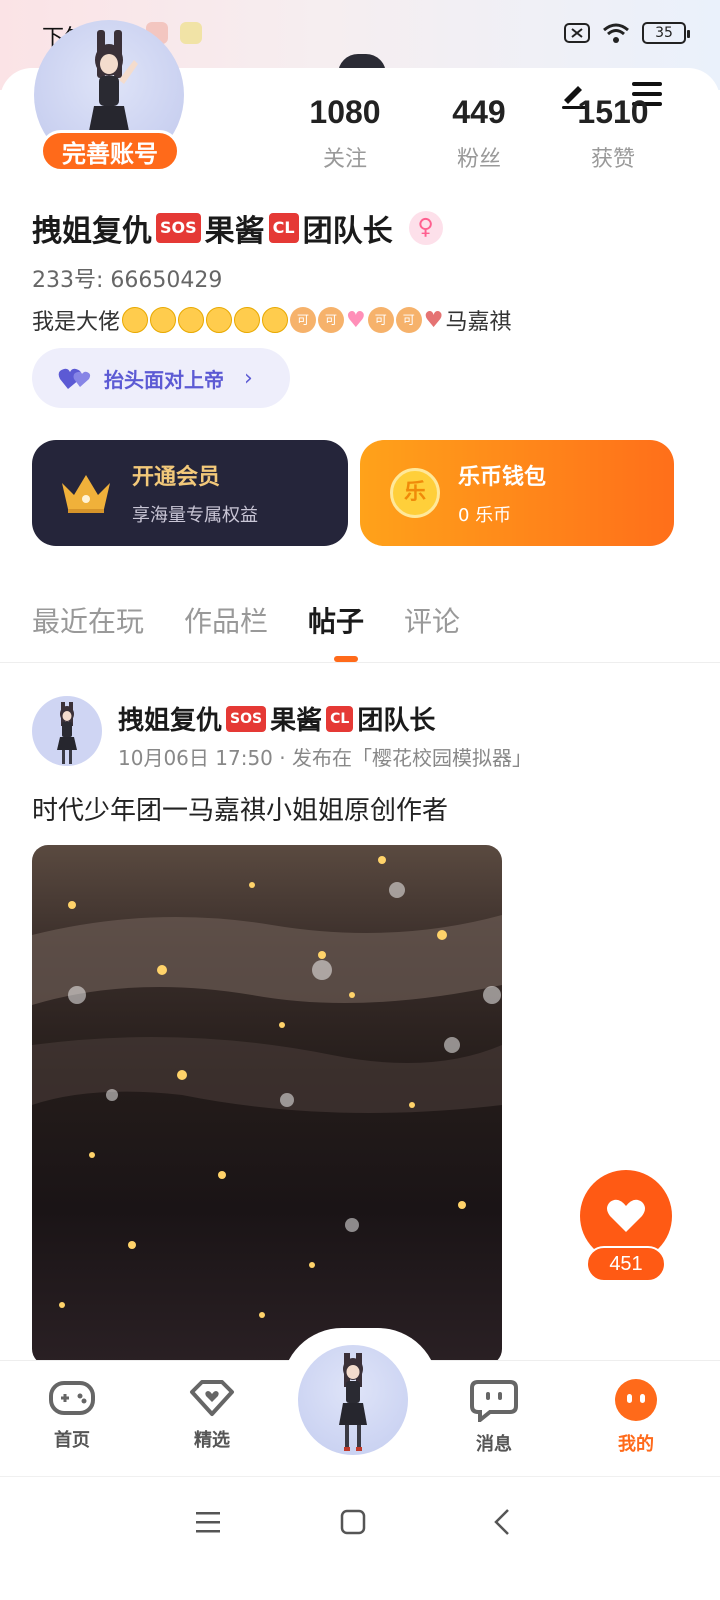 The height and width of the screenshot is (1600, 720). I want to click on love-face-emoji-icon, so click(275, 320).